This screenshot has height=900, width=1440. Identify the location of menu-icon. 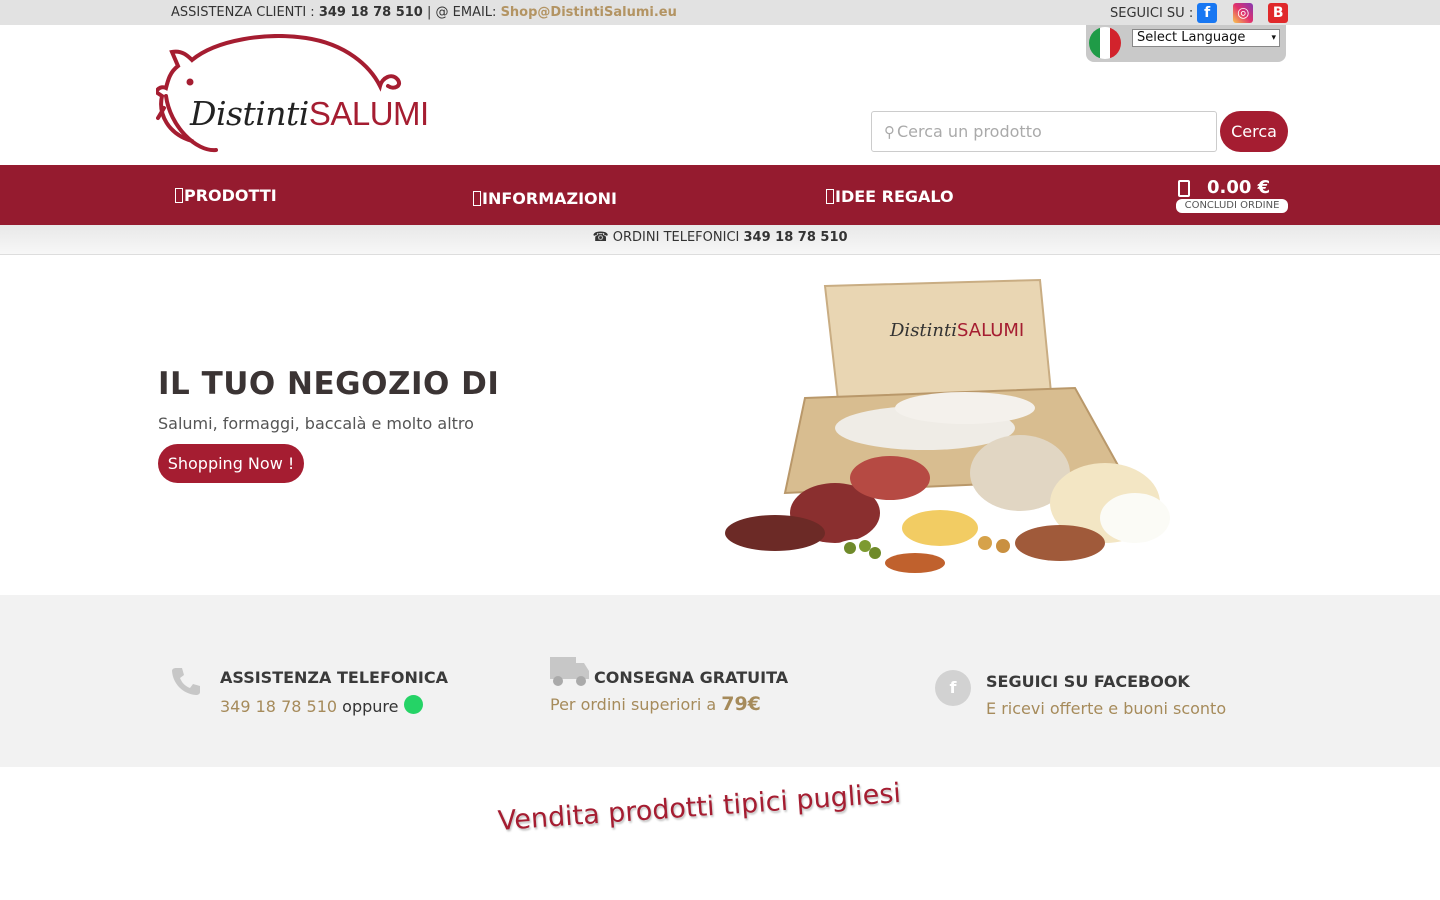
(179, 195).